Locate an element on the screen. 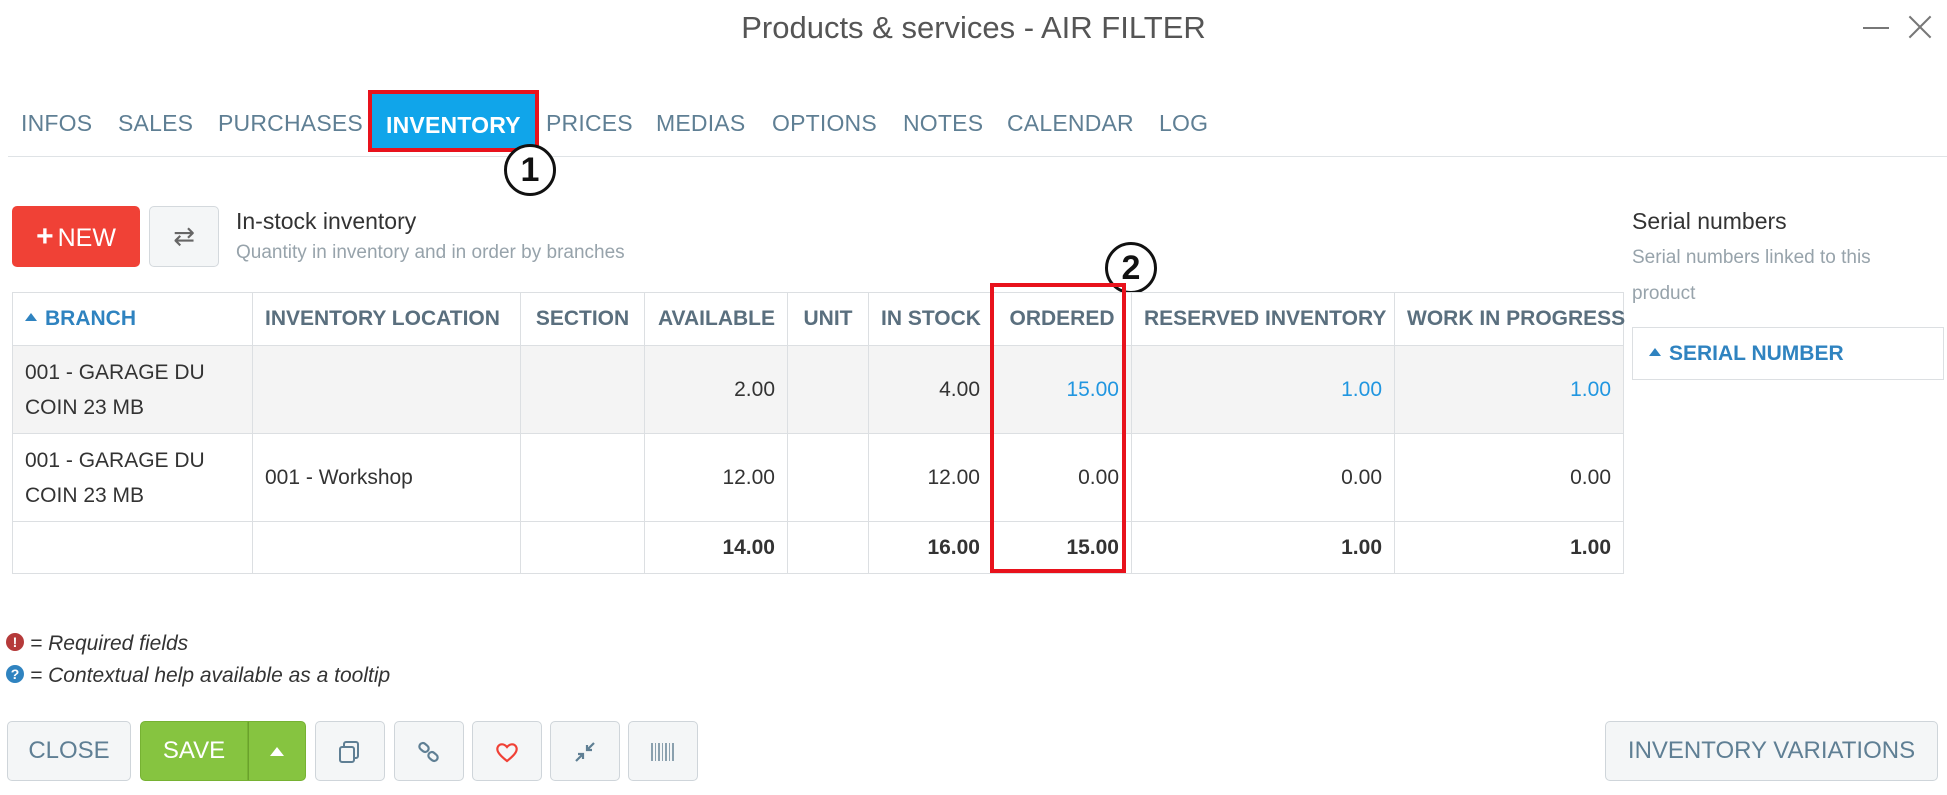 This screenshot has height=795, width=1947. tab-inventory: INVENTORY is located at coordinates (453, 121).